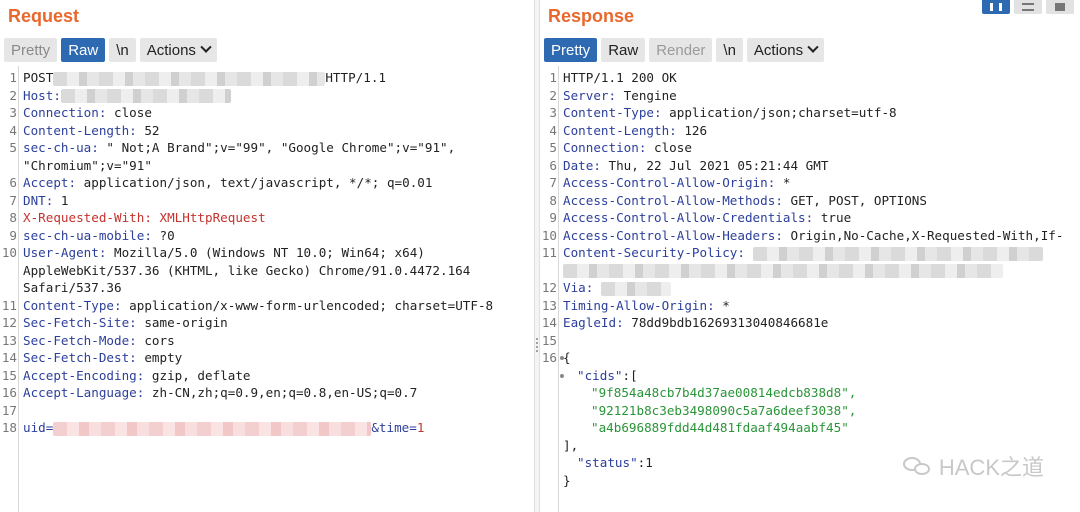  What do you see at coordinates (31, 50) in the screenshot?
I see `request-pretty-tab: Pretty` at bounding box center [31, 50].